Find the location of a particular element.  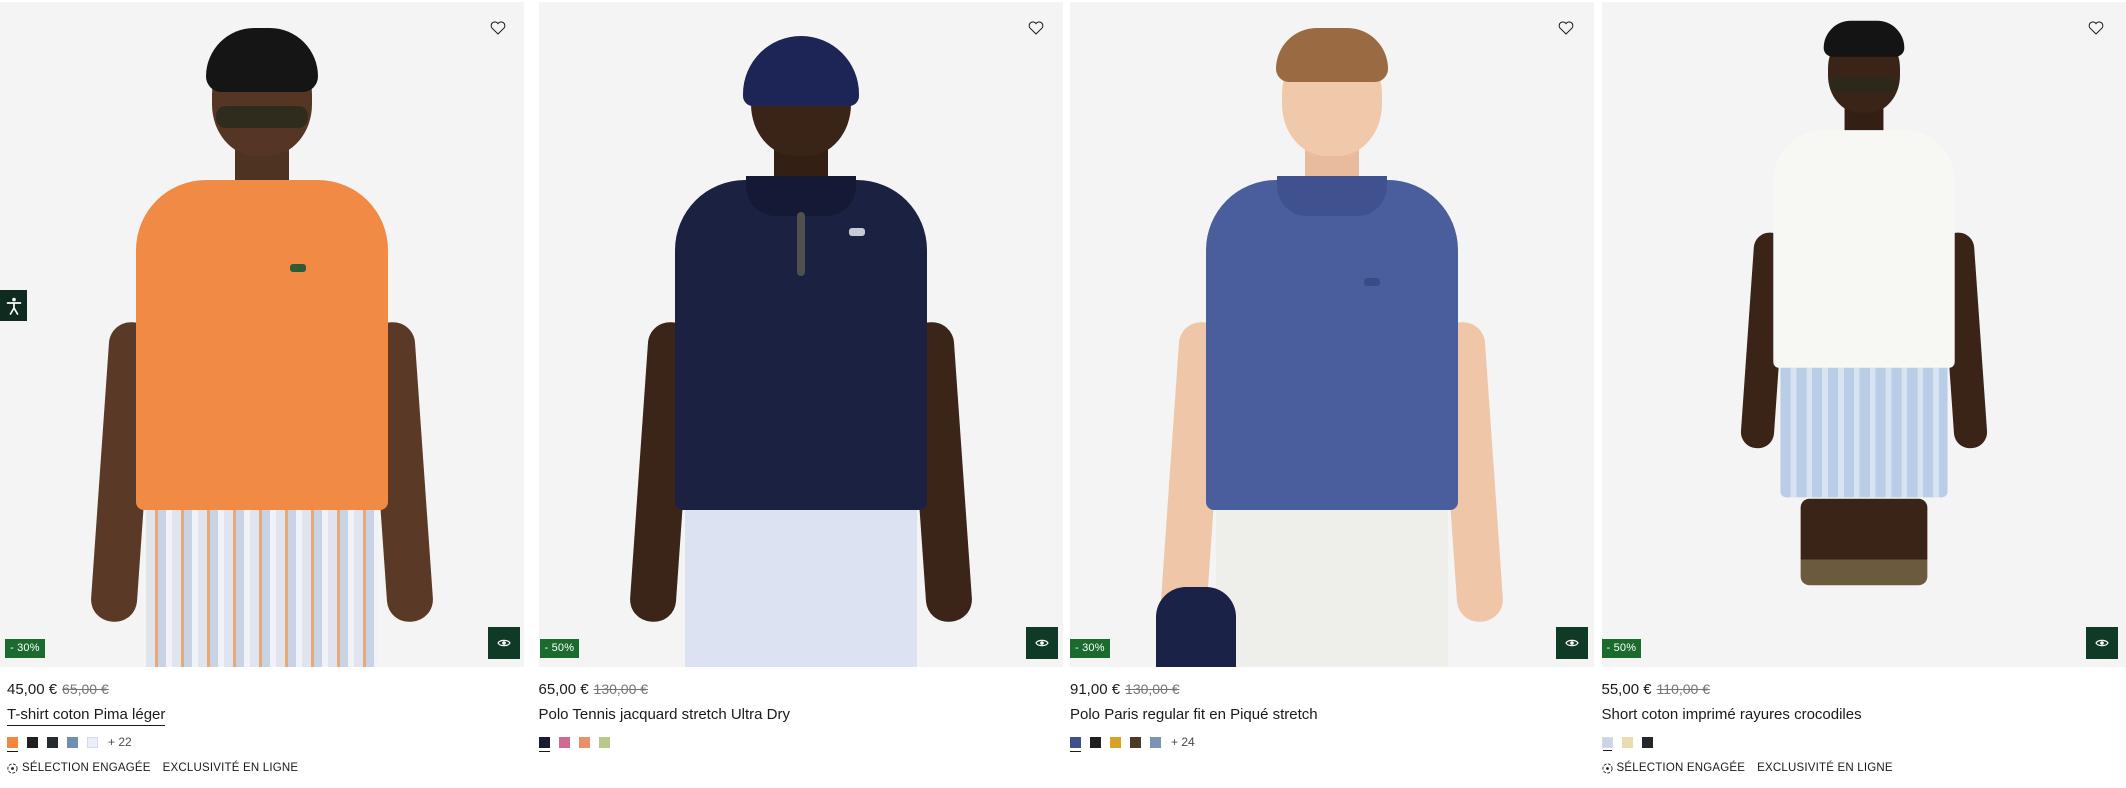

current-price: 91,00 € is located at coordinates (1095, 689).